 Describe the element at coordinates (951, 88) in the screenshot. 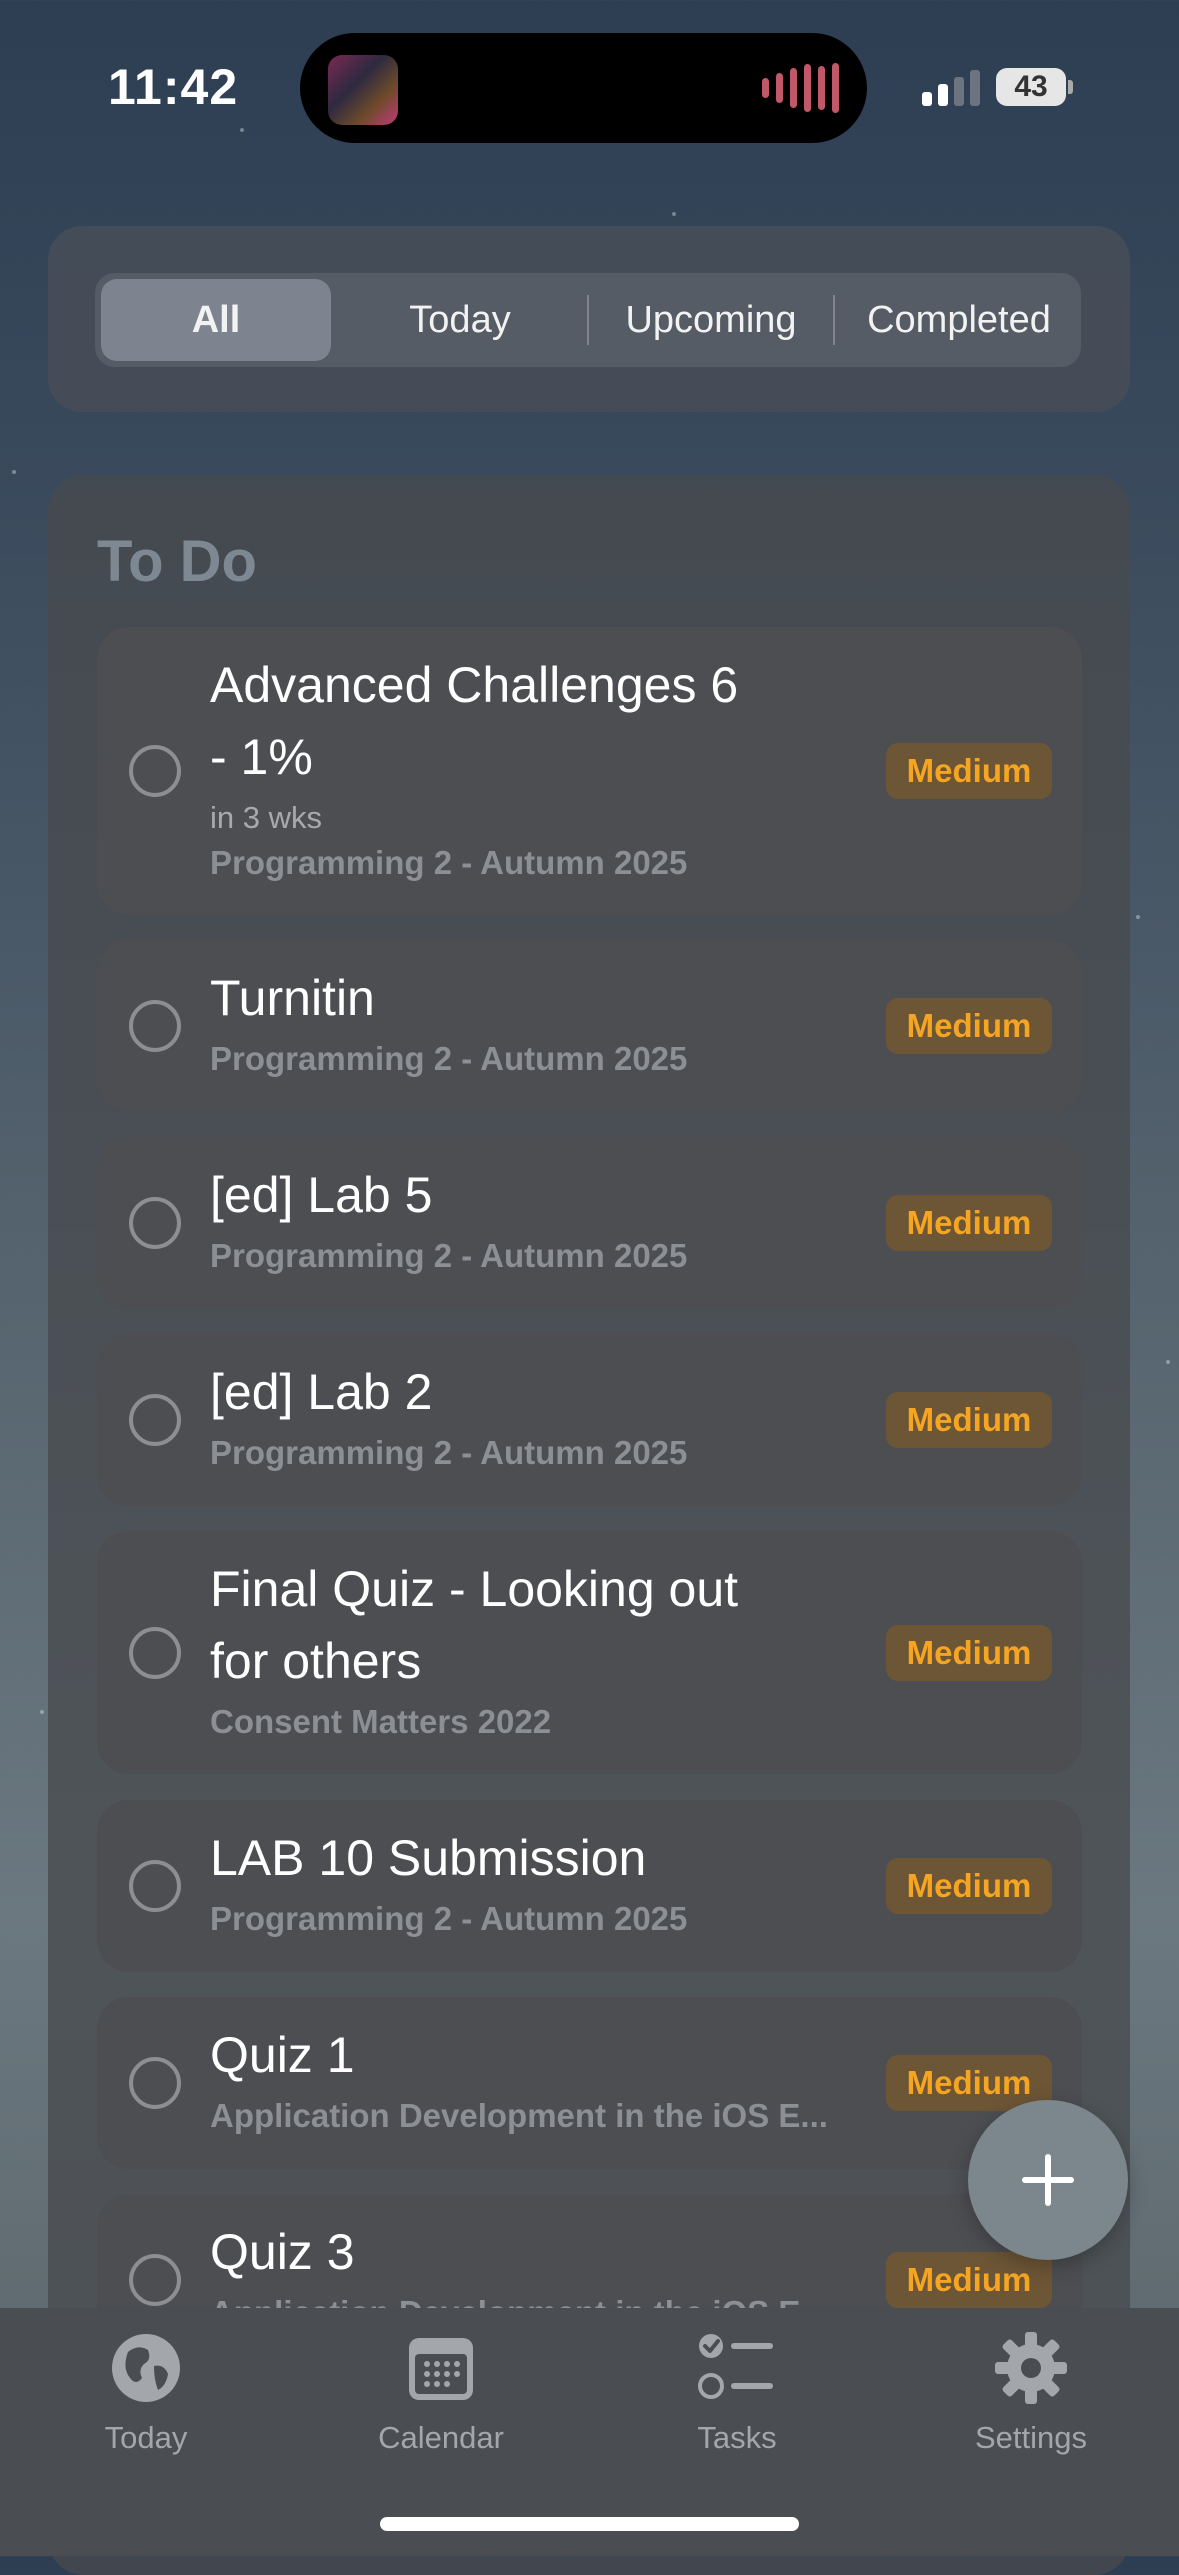

I see `cellular-signal-icon` at that location.